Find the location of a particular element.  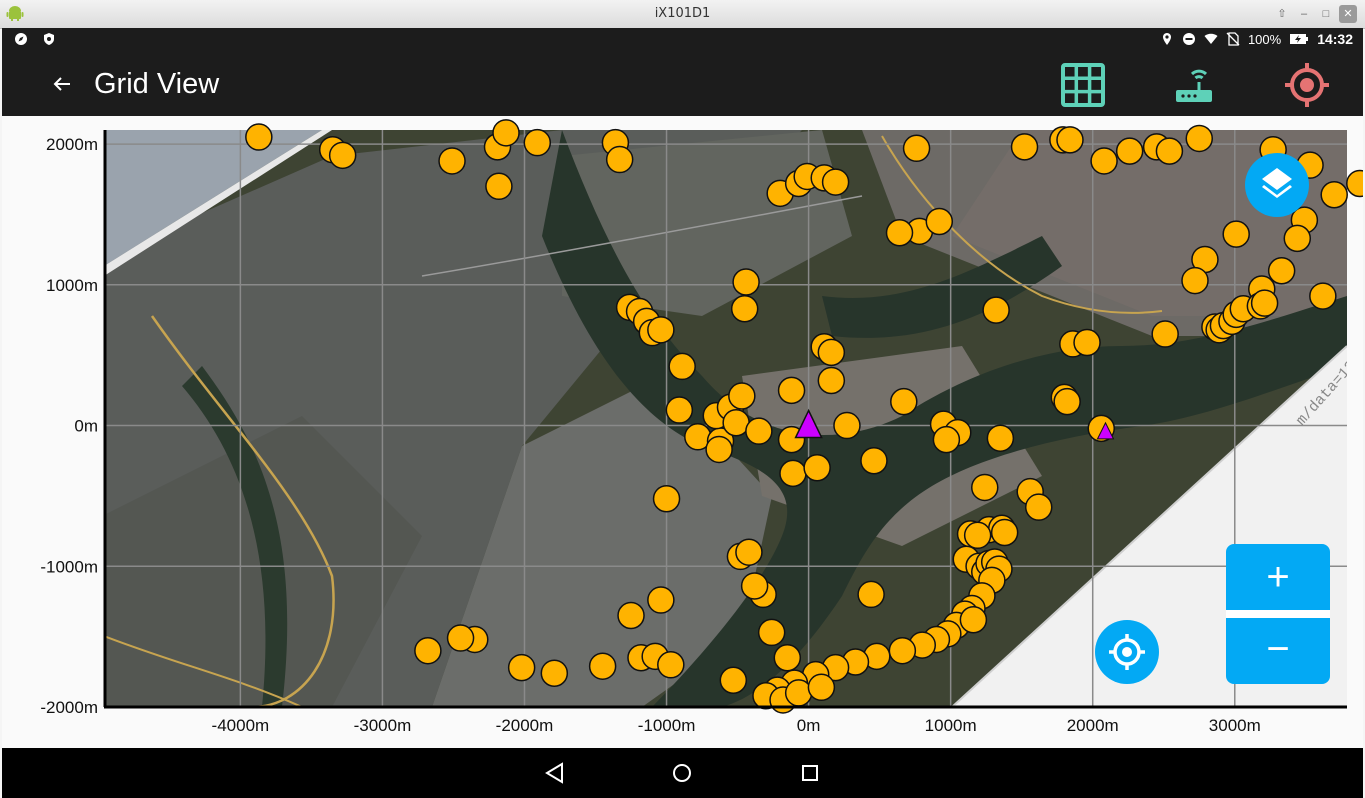

my-location-button is located at coordinates (1127, 652).